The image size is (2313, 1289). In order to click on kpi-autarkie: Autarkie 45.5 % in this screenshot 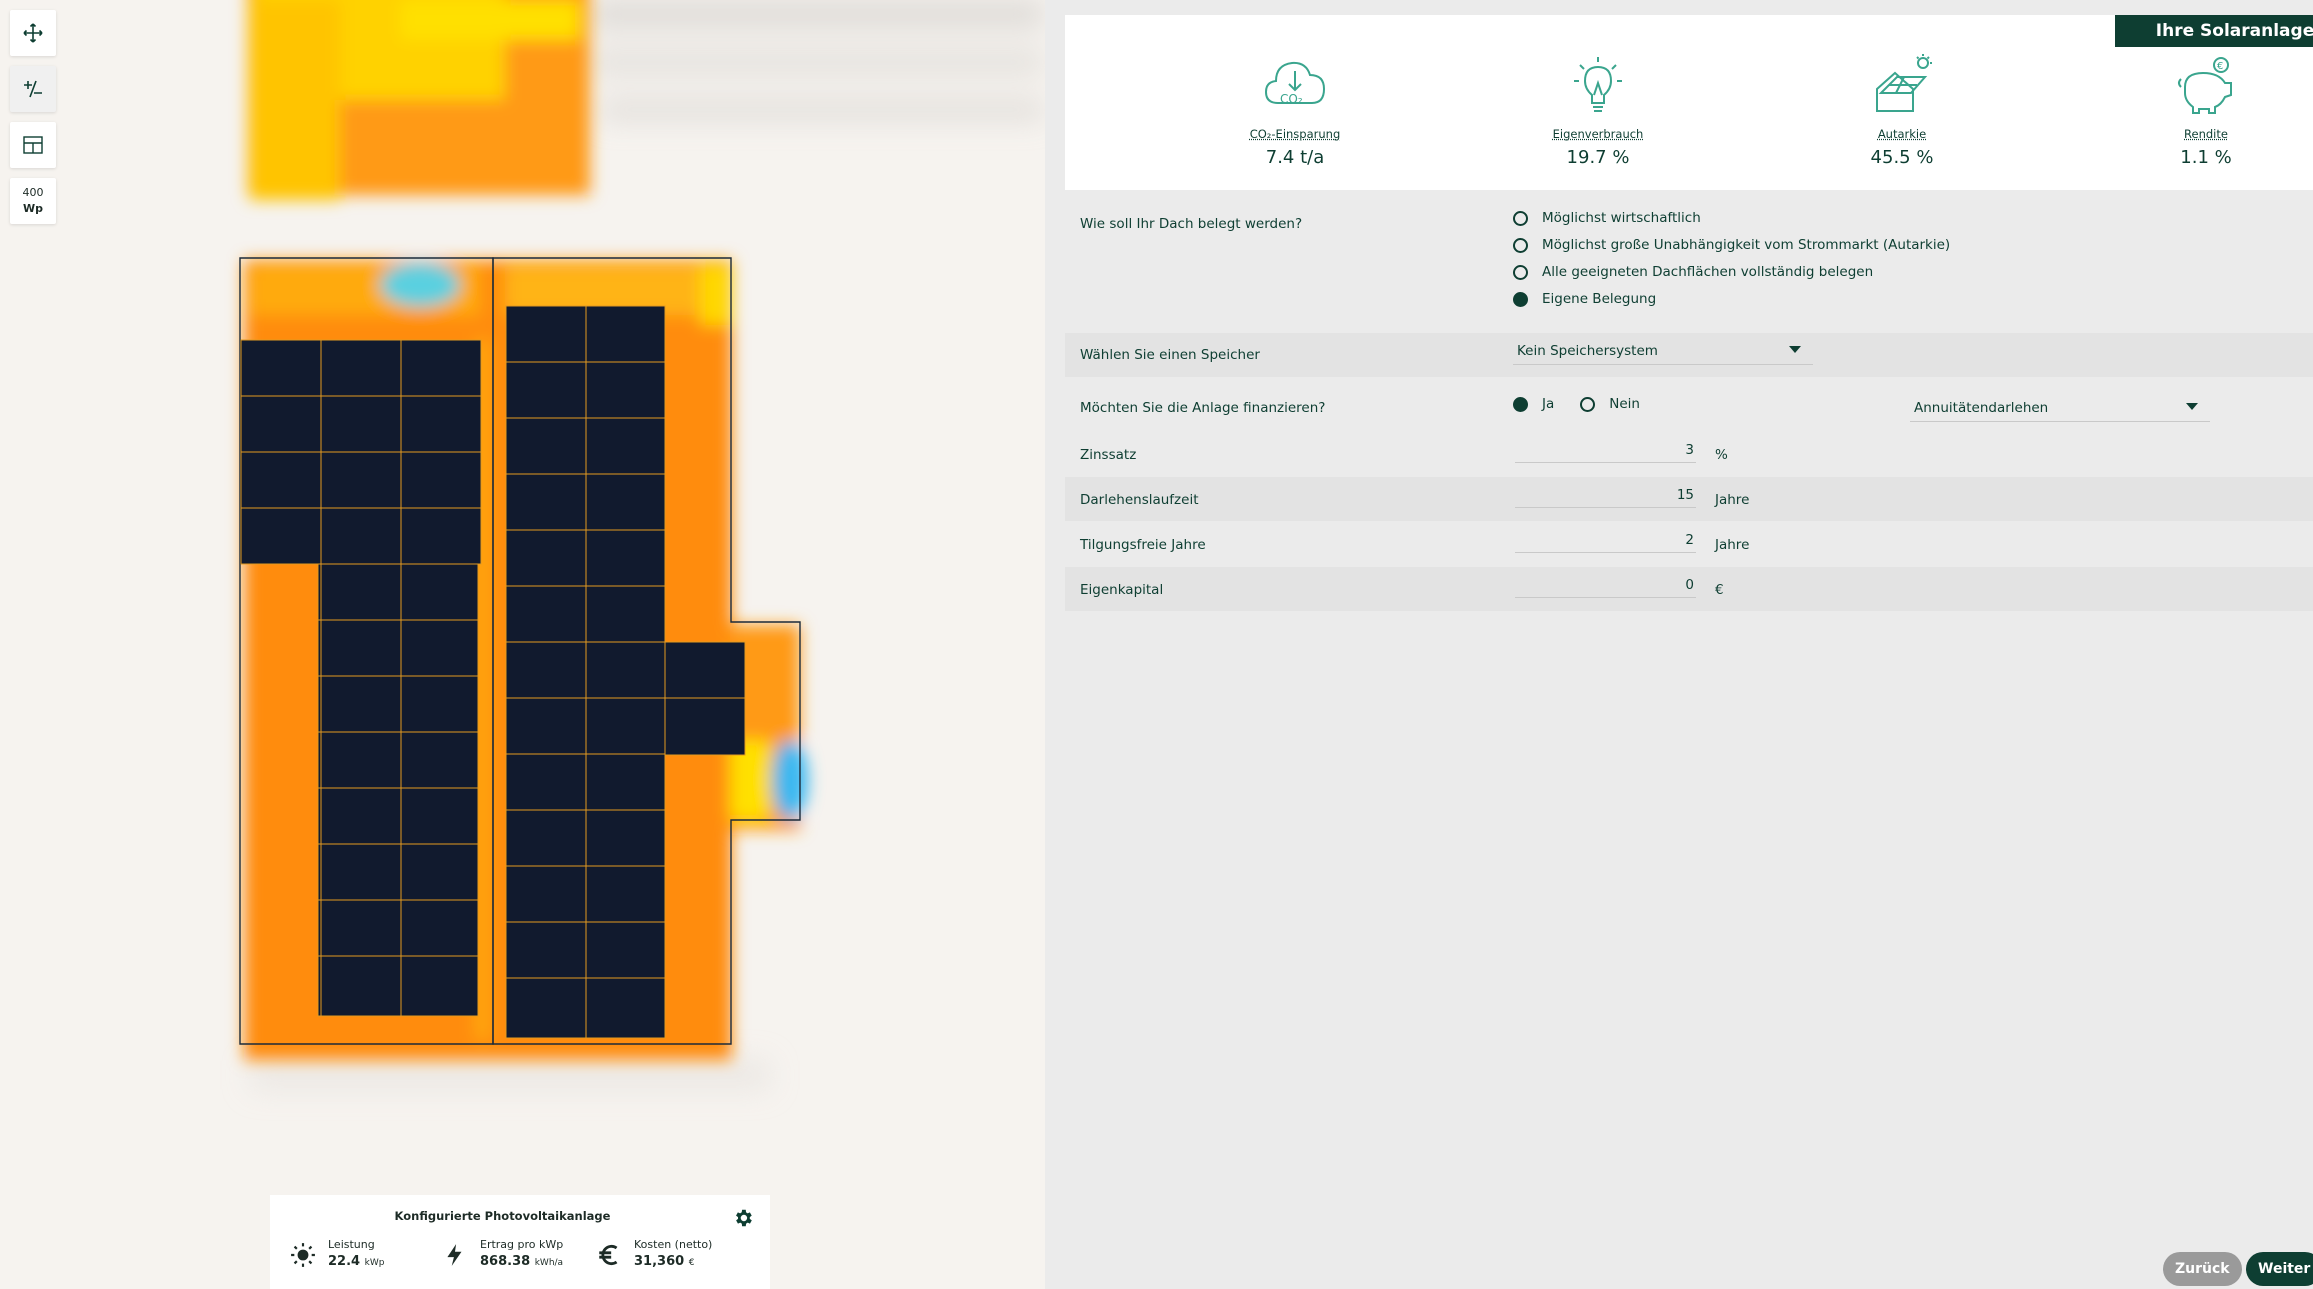, I will do `click(1902, 110)`.